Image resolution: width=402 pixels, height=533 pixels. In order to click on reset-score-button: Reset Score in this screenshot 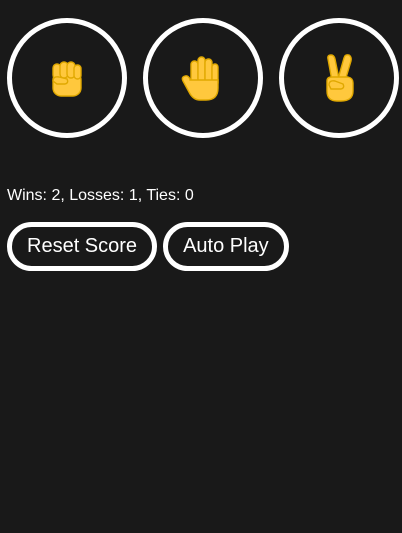, I will do `click(82, 246)`.